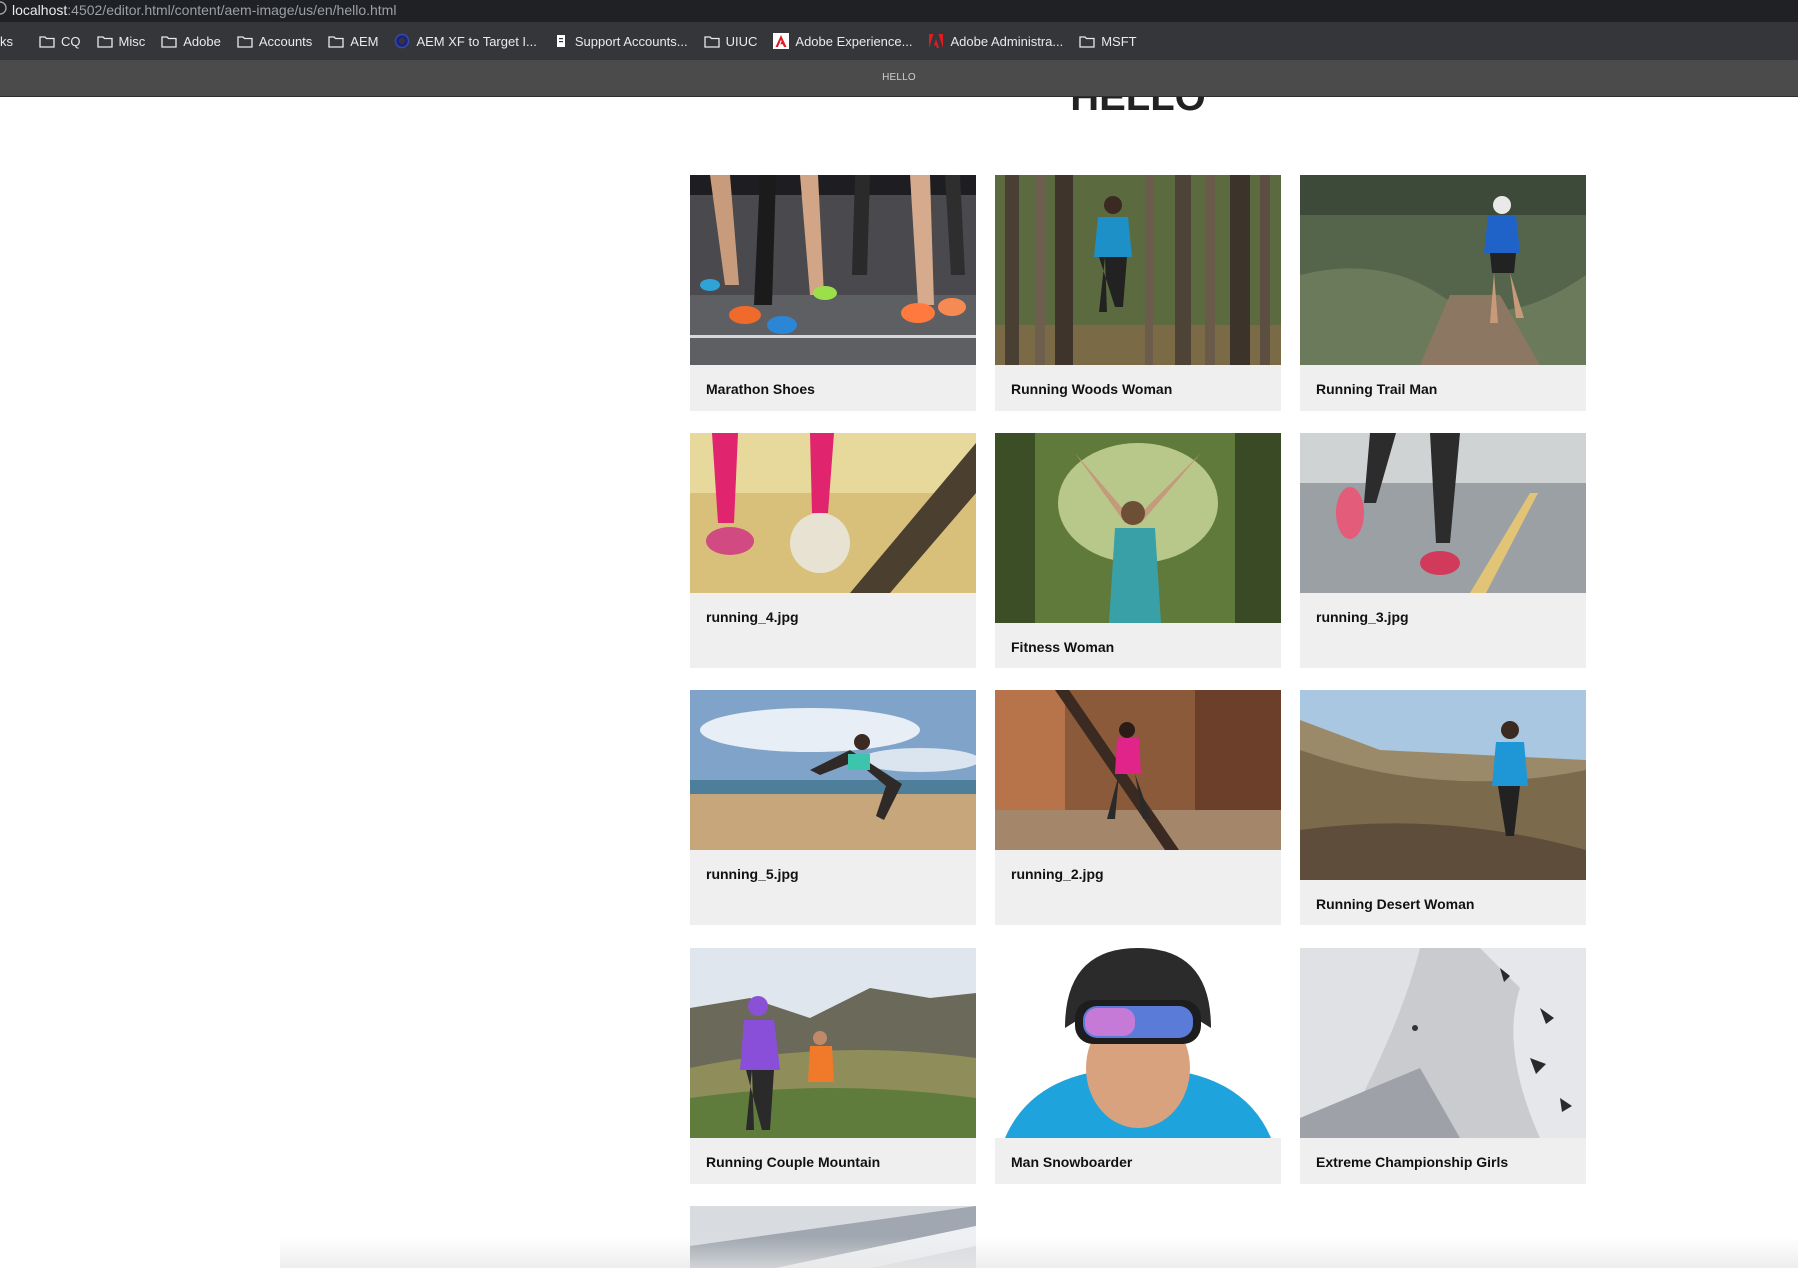 The width and height of the screenshot is (1798, 1268). I want to click on running-desert-woman-image, so click(1443, 785).